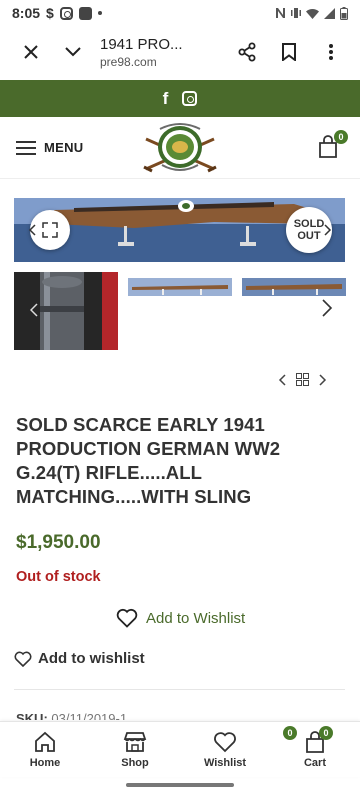 This screenshot has width=360, height=800. Describe the element at coordinates (58, 577) in the screenshot. I see `stock-status: Out of stock` at that location.